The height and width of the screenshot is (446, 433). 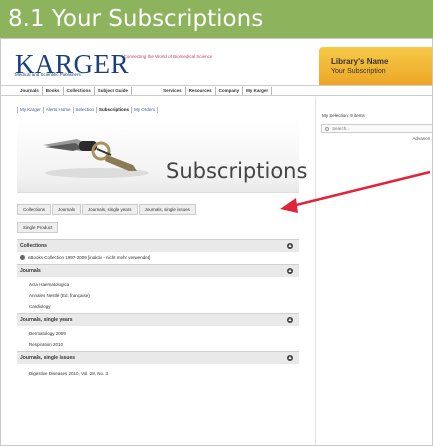 I want to click on keys-image, so click(x=96, y=158).